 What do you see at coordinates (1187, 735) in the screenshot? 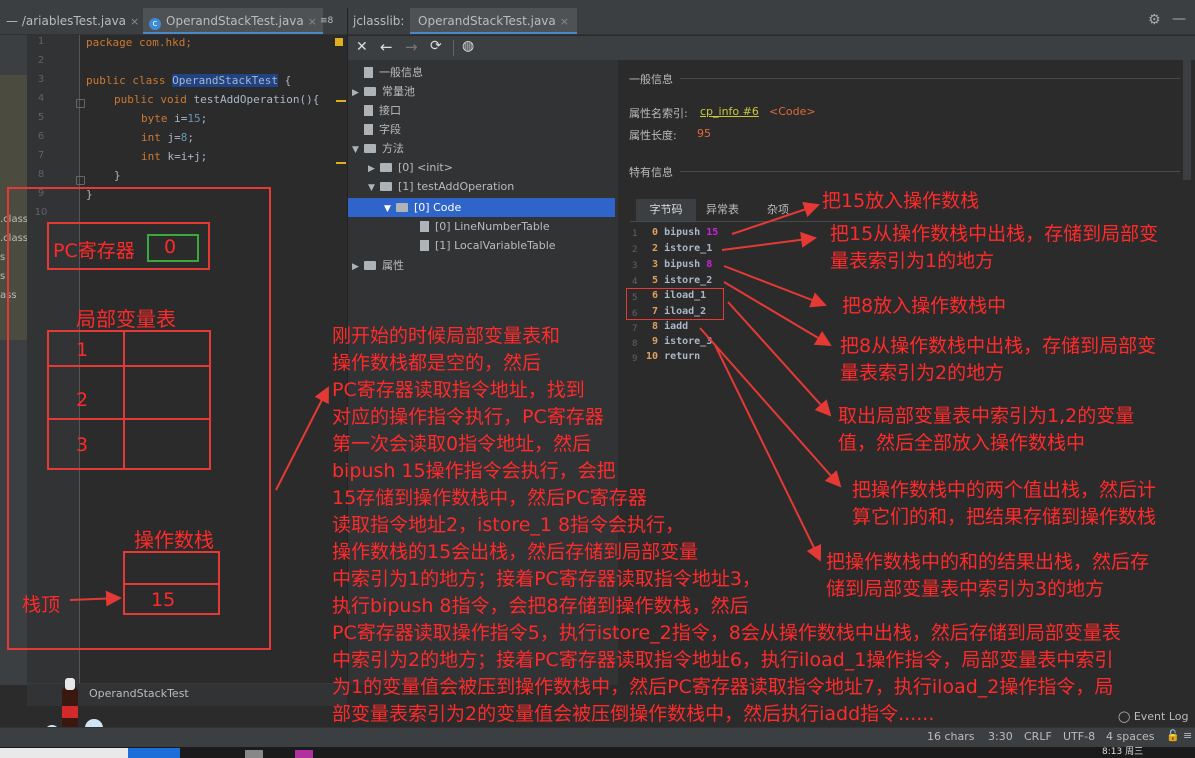
I see `status-menu-icon: ≡` at bounding box center [1187, 735].